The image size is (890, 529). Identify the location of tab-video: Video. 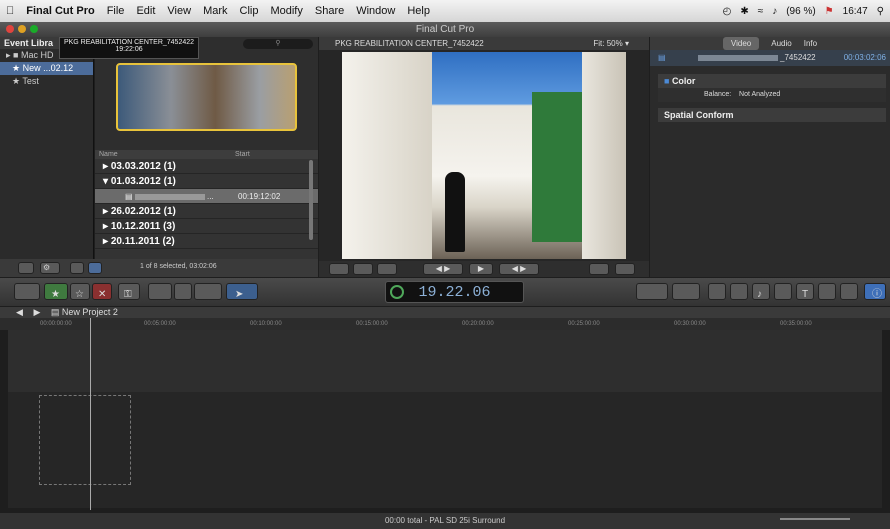
(741, 43).